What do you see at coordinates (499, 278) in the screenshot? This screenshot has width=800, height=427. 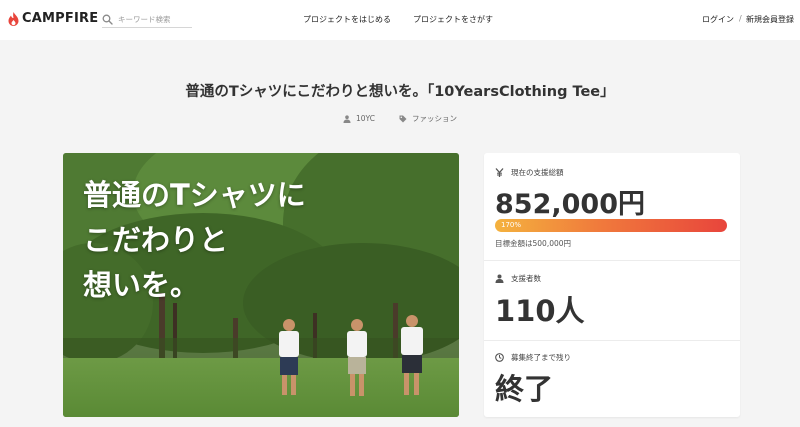 I see `person-icon` at bounding box center [499, 278].